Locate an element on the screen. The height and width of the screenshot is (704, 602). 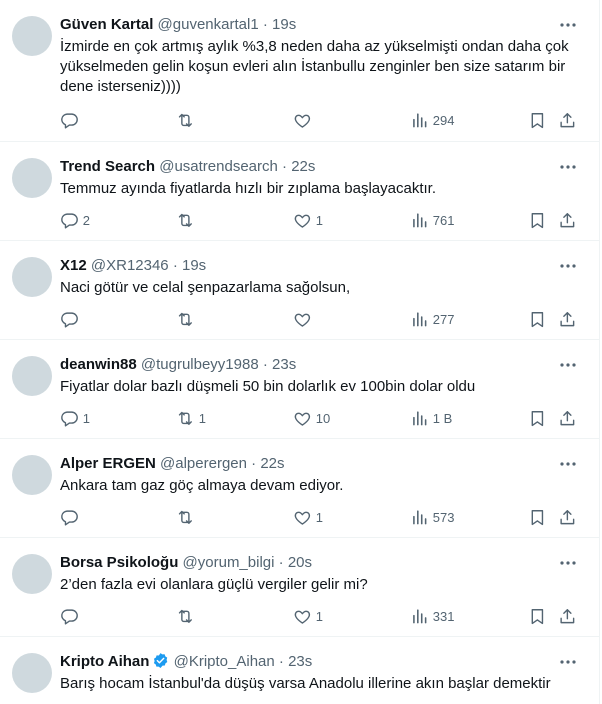
username-handle: @usatrendsearch is located at coordinates (218, 166).